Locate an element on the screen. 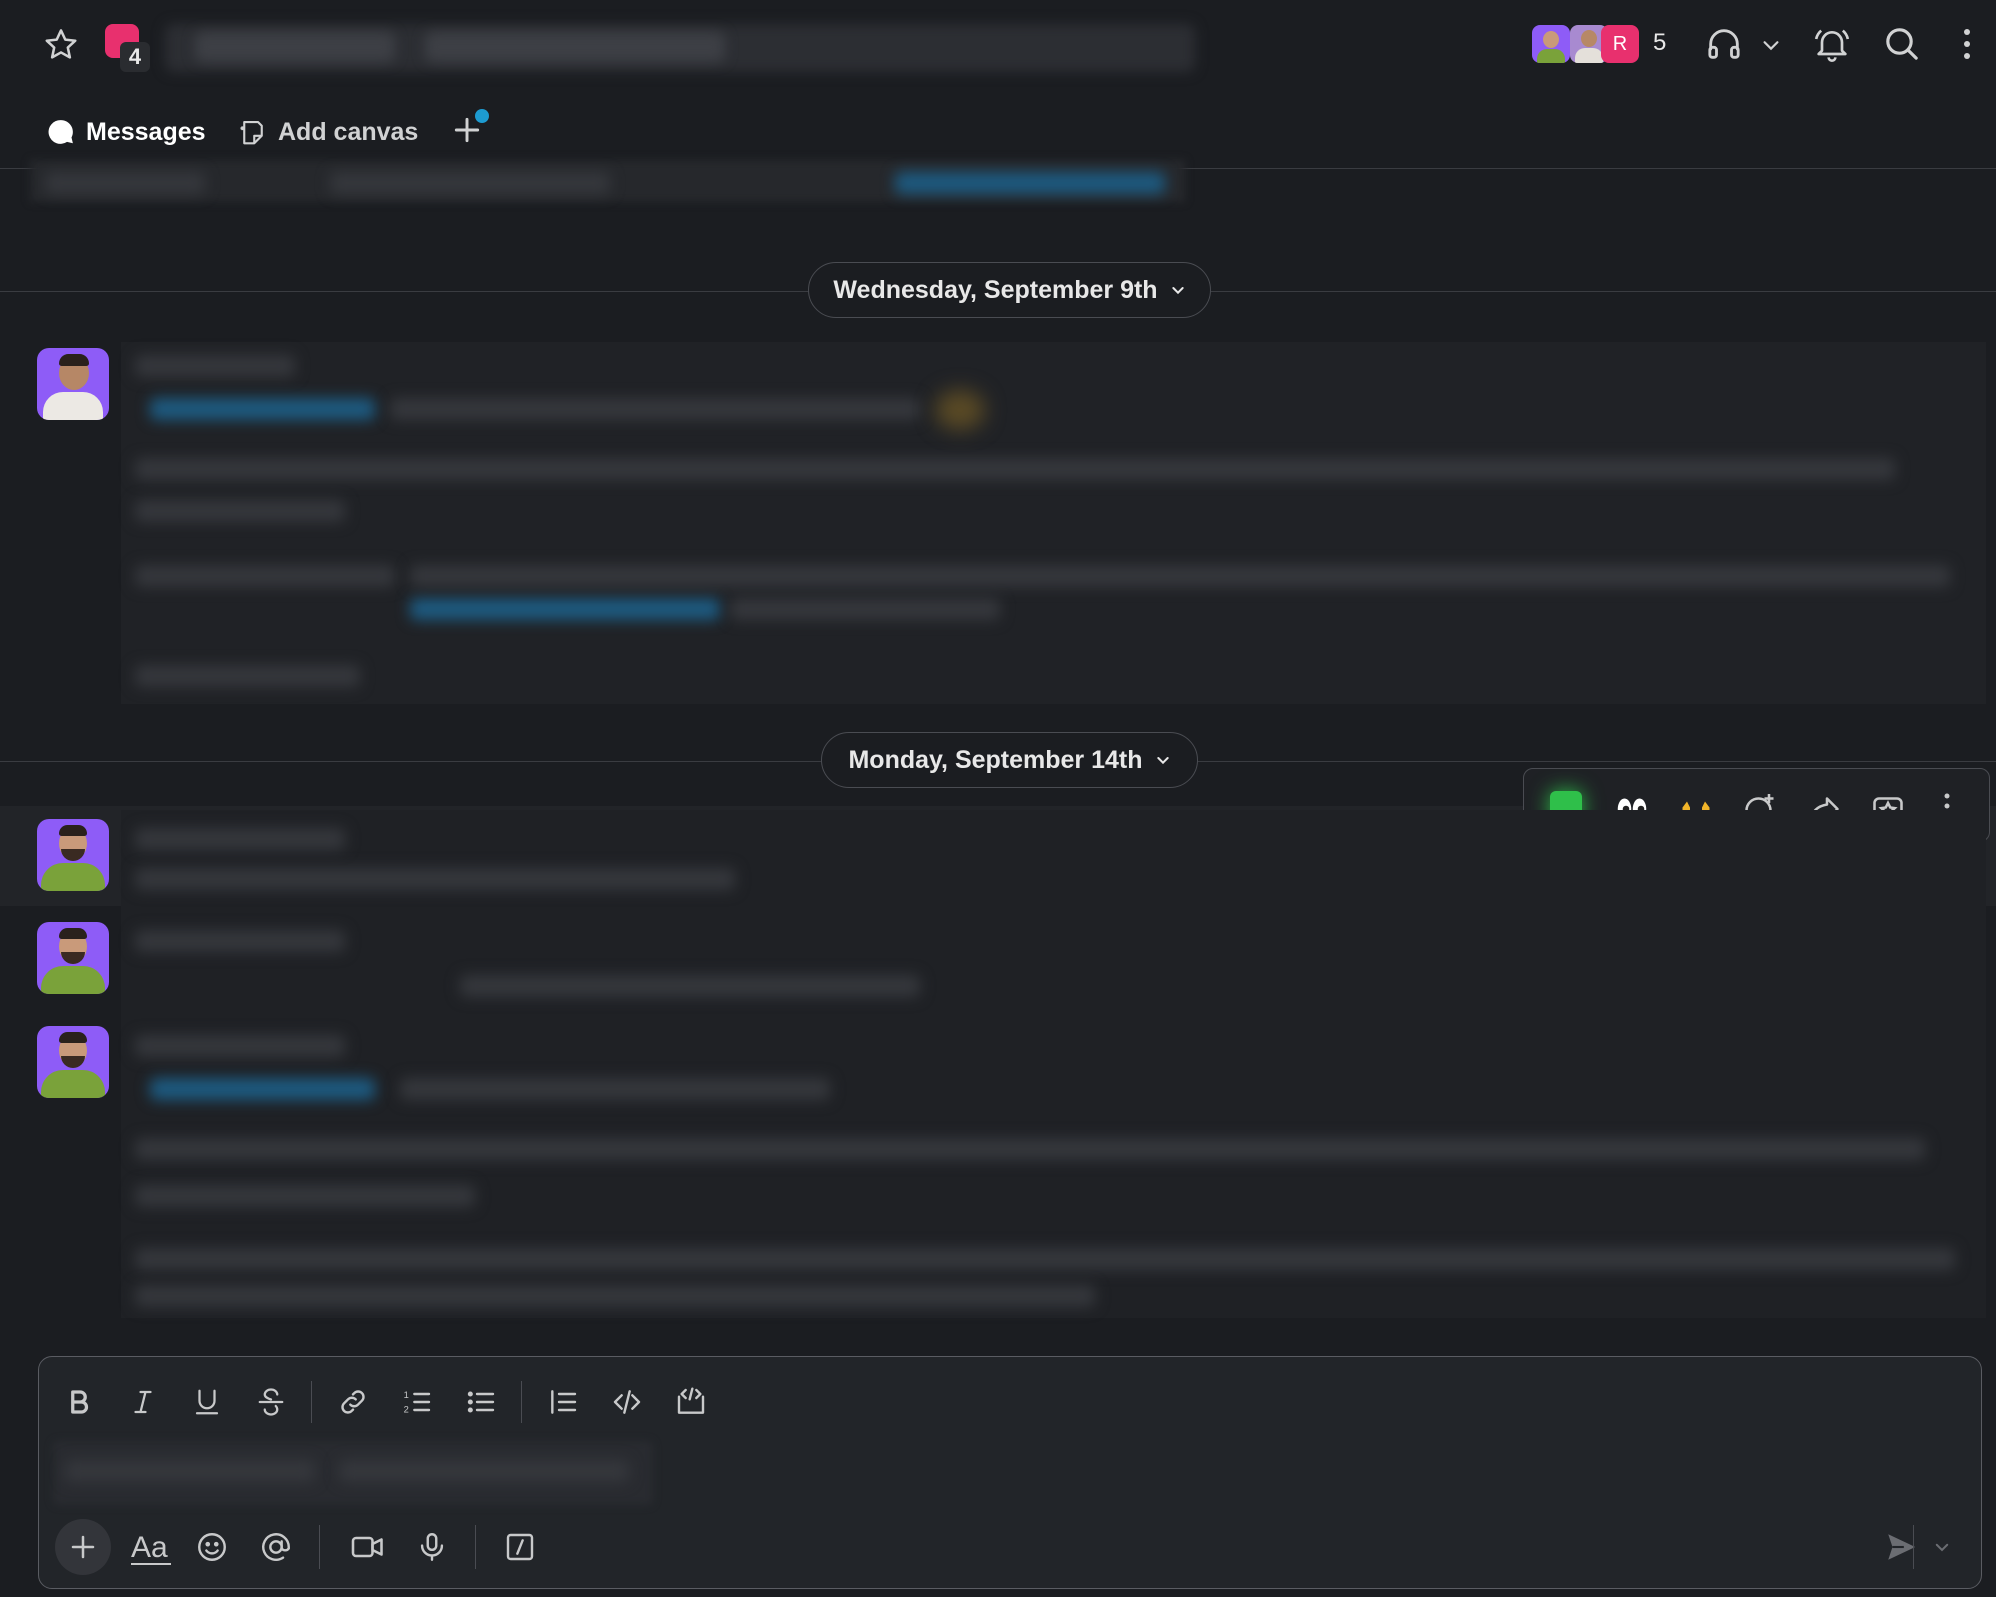 The width and height of the screenshot is (1996, 1597). more-vertical-icon is located at coordinates (1967, 44).